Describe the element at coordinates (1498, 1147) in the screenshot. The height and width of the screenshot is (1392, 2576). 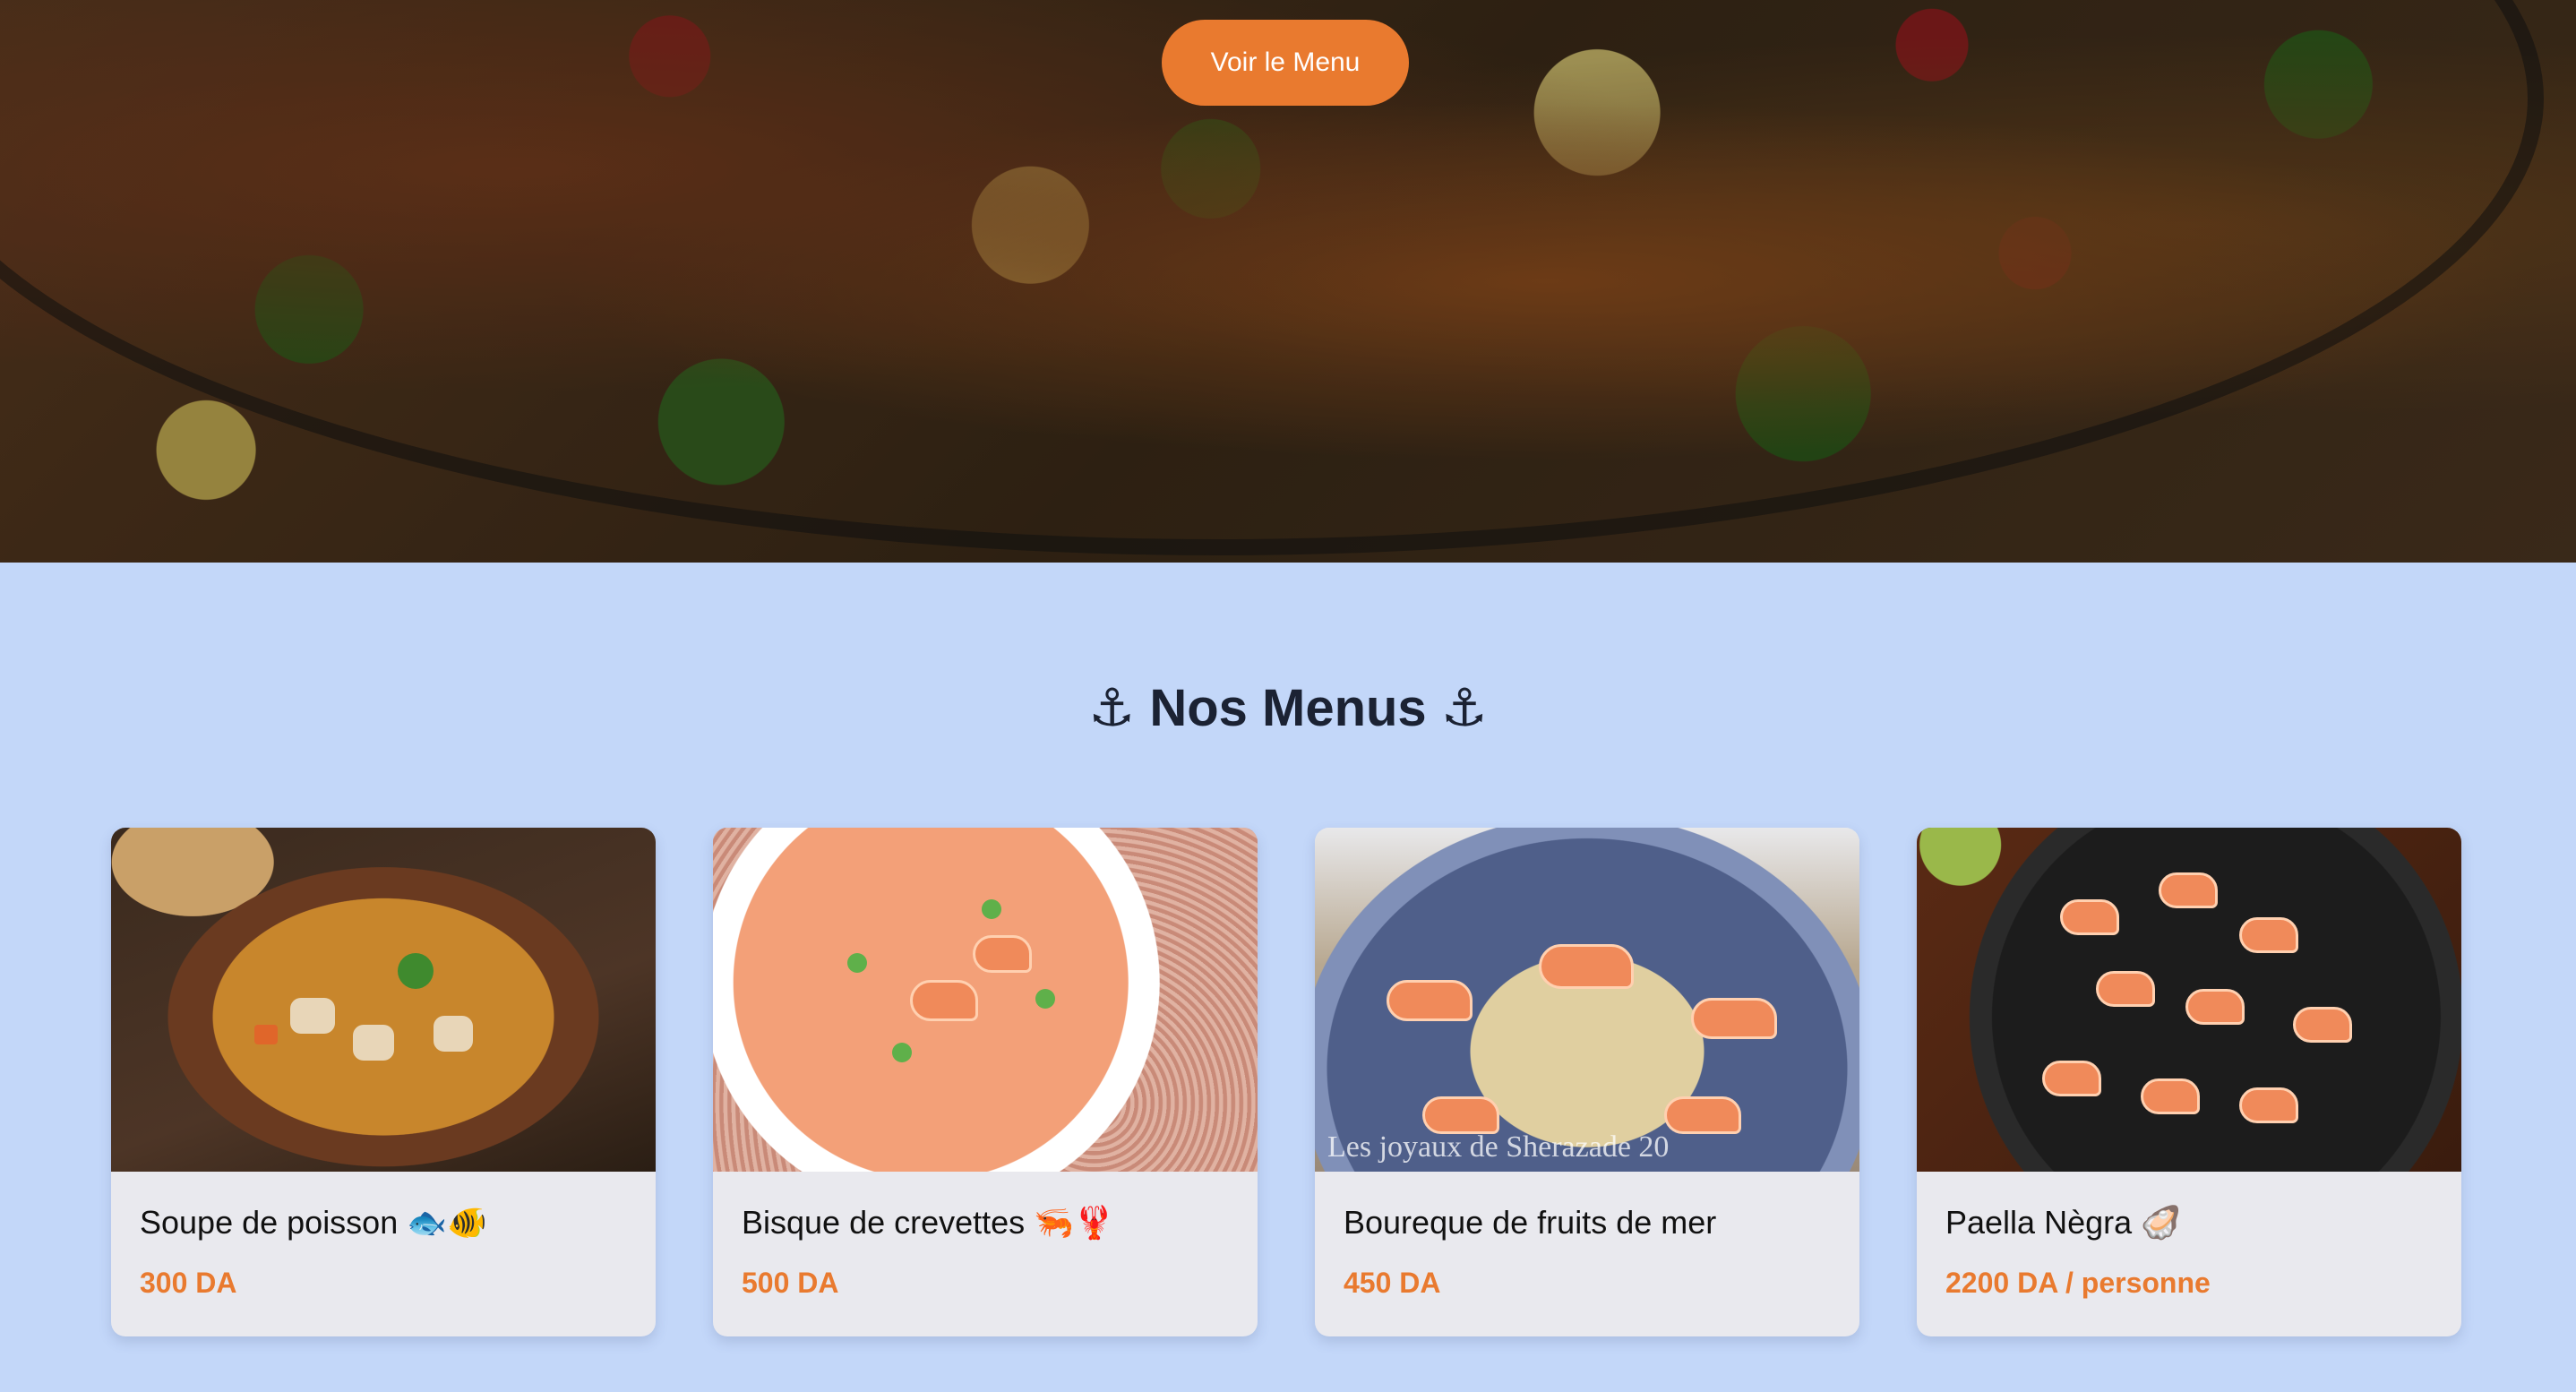
I see `image-watermark: Les joyaux de Sherazade 20` at that location.